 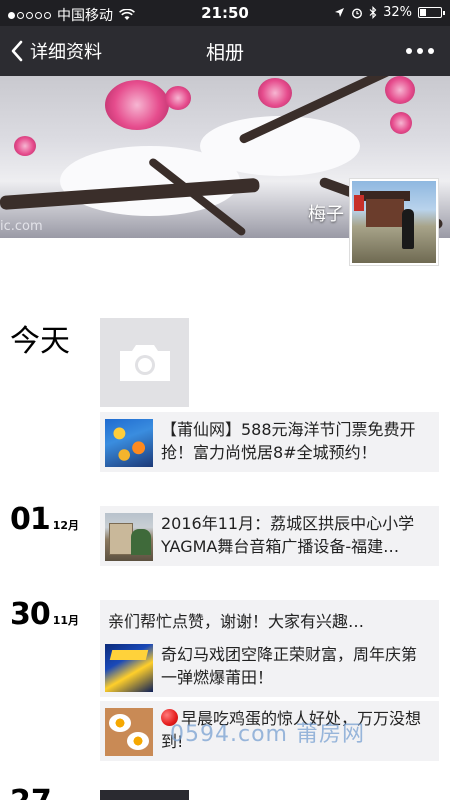 What do you see at coordinates (225, 13) in the screenshot?
I see `status-bar: 中国移动 21:50 32%` at bounding box center [225, 13].